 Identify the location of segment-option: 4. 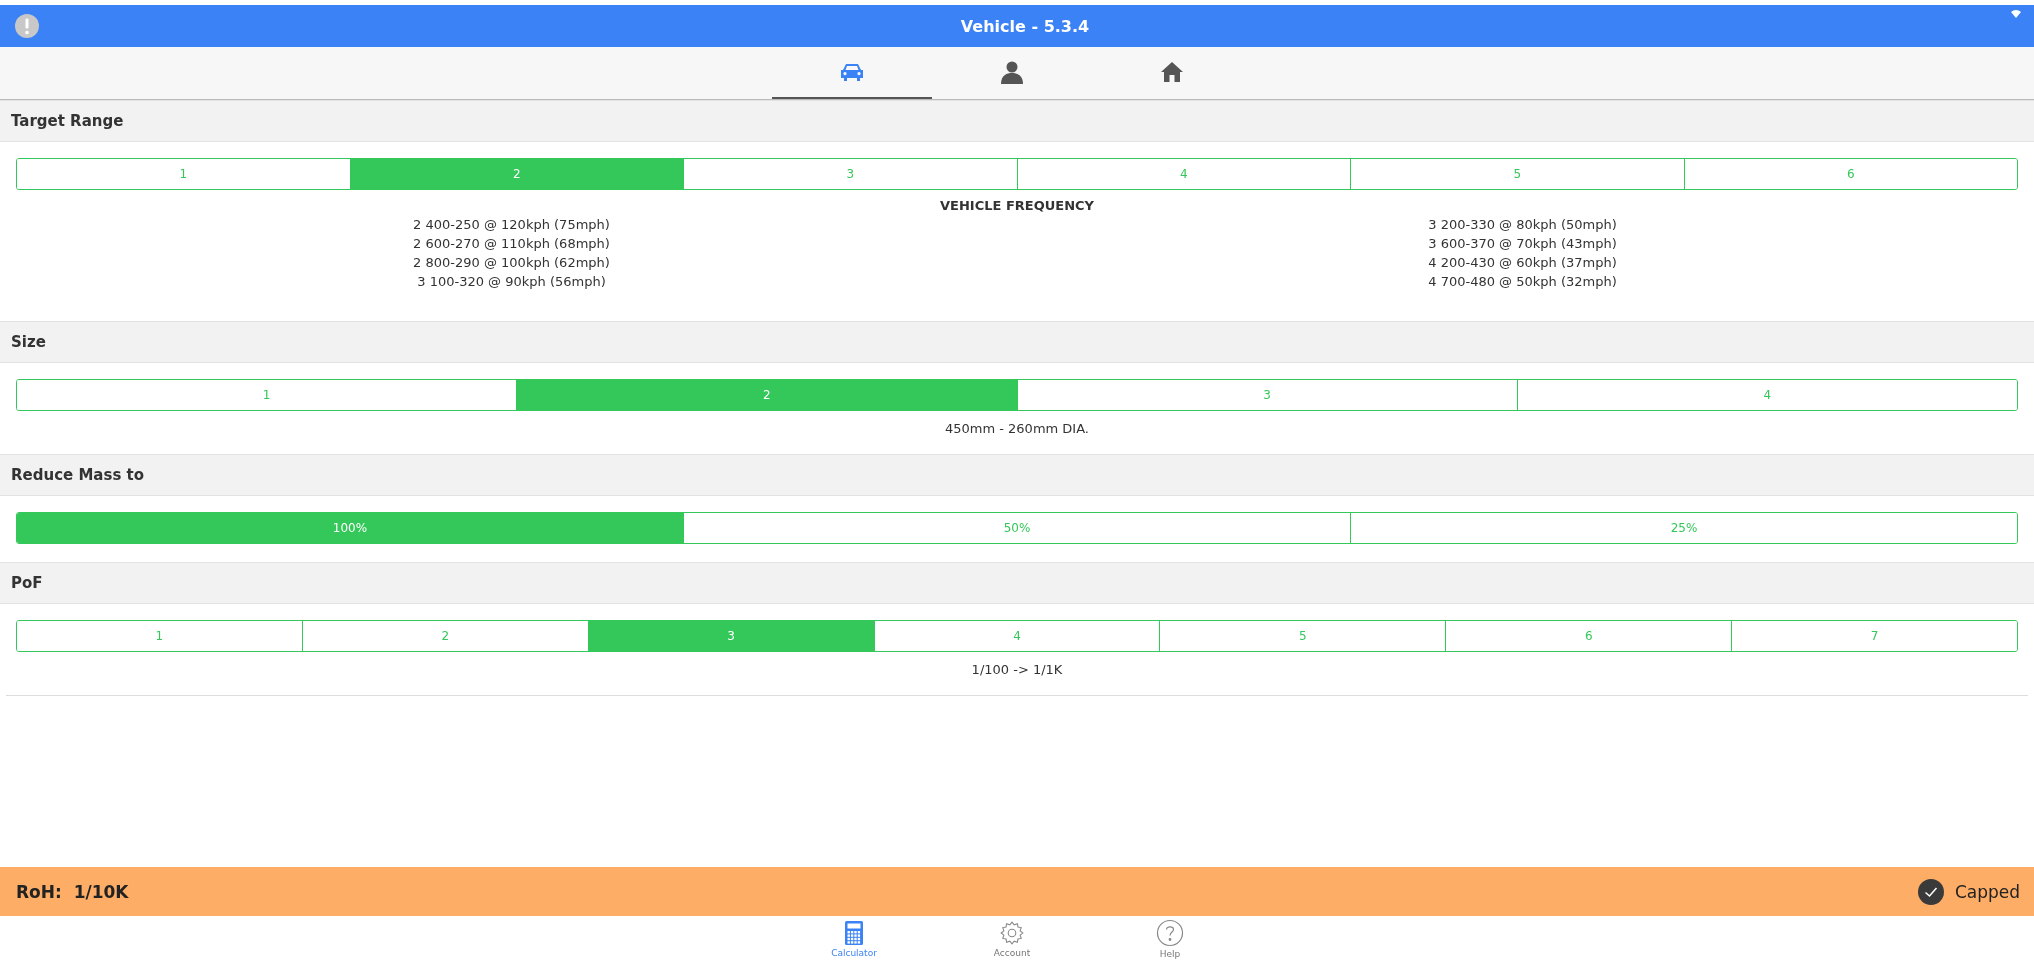
(1766, 395).